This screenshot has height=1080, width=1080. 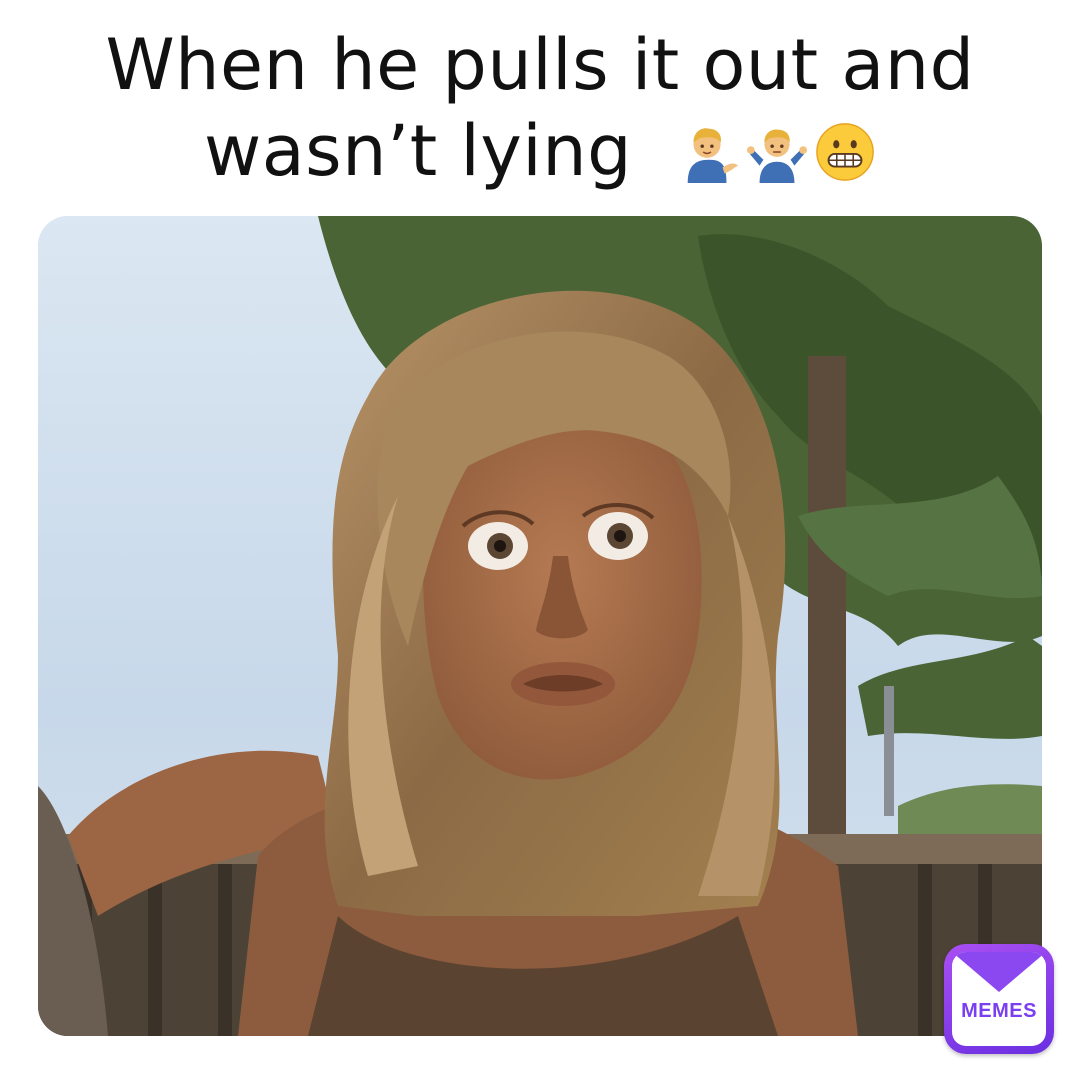 I want to click on envelope-flap, so click(x=999, y=972).